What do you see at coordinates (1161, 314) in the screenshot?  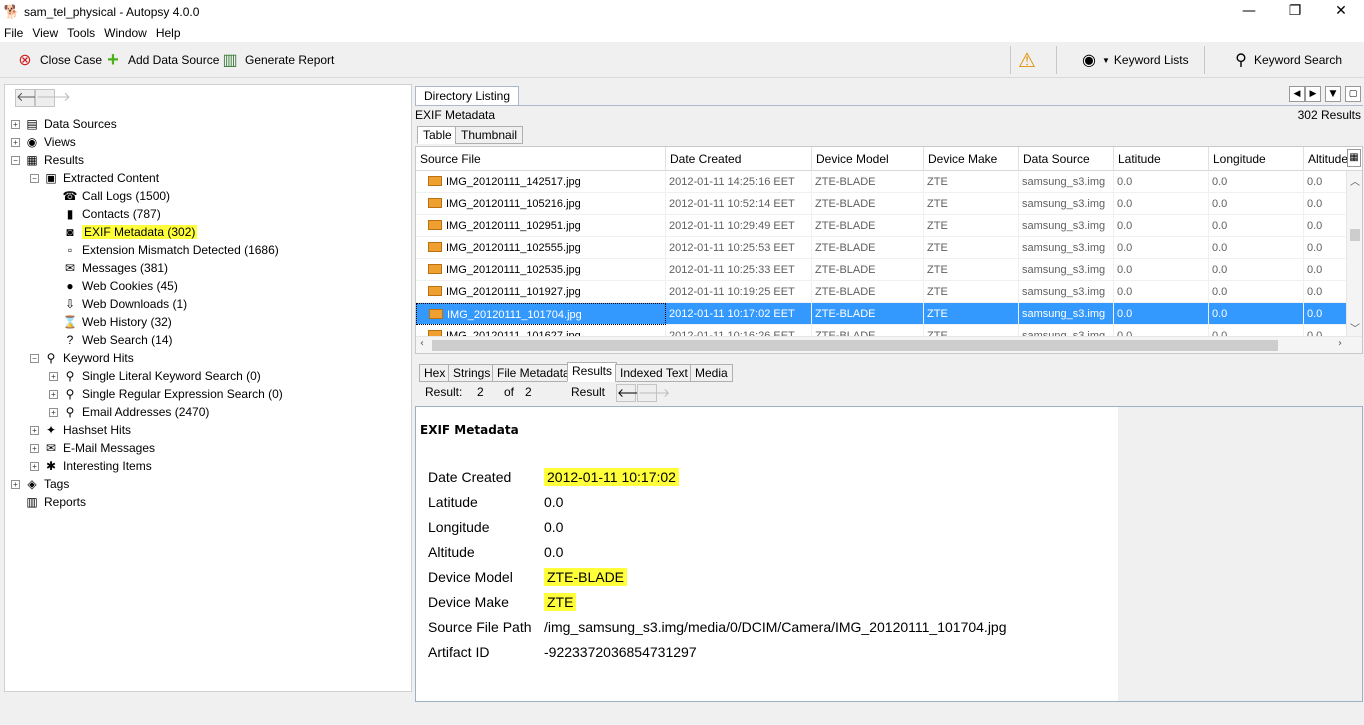 I see `table-cell: 0.0` at bounding box center [1161, 314].